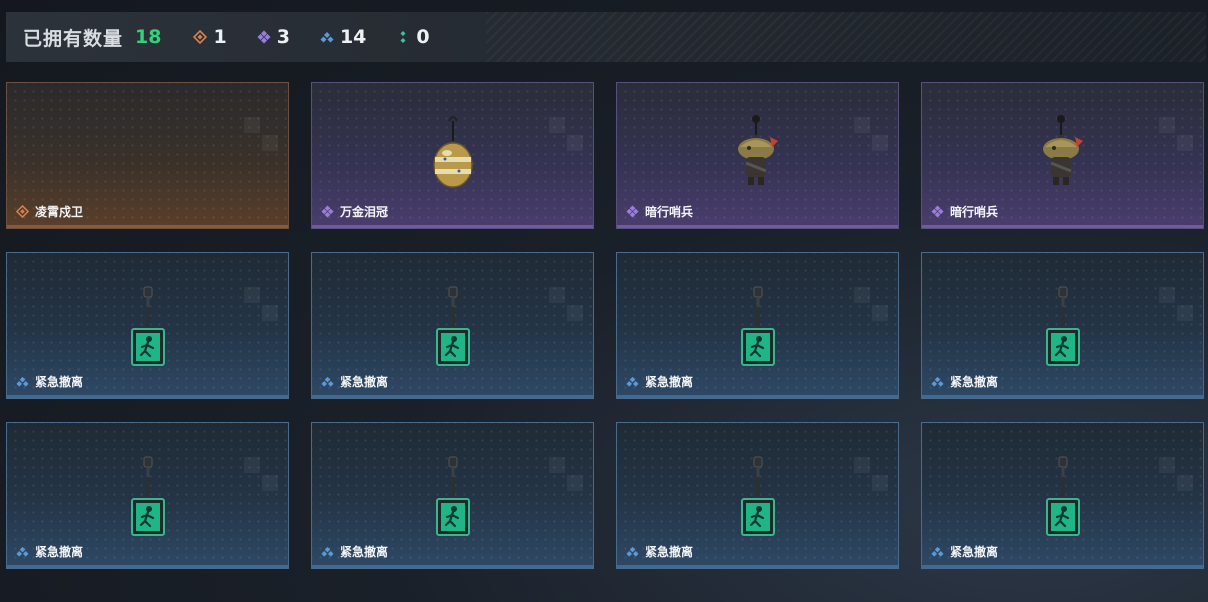  What do you see at coordinates (413, 37) in the screenshot?
I see `rarity-count-green: 0` at bounding box center [413, 37].